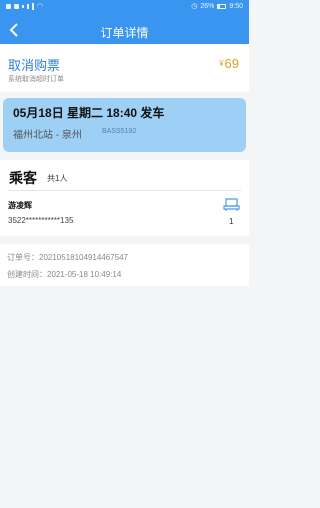  I want to click on departure-datetime: 05月18日 星期二 18:40 发车, so click(89, 113).